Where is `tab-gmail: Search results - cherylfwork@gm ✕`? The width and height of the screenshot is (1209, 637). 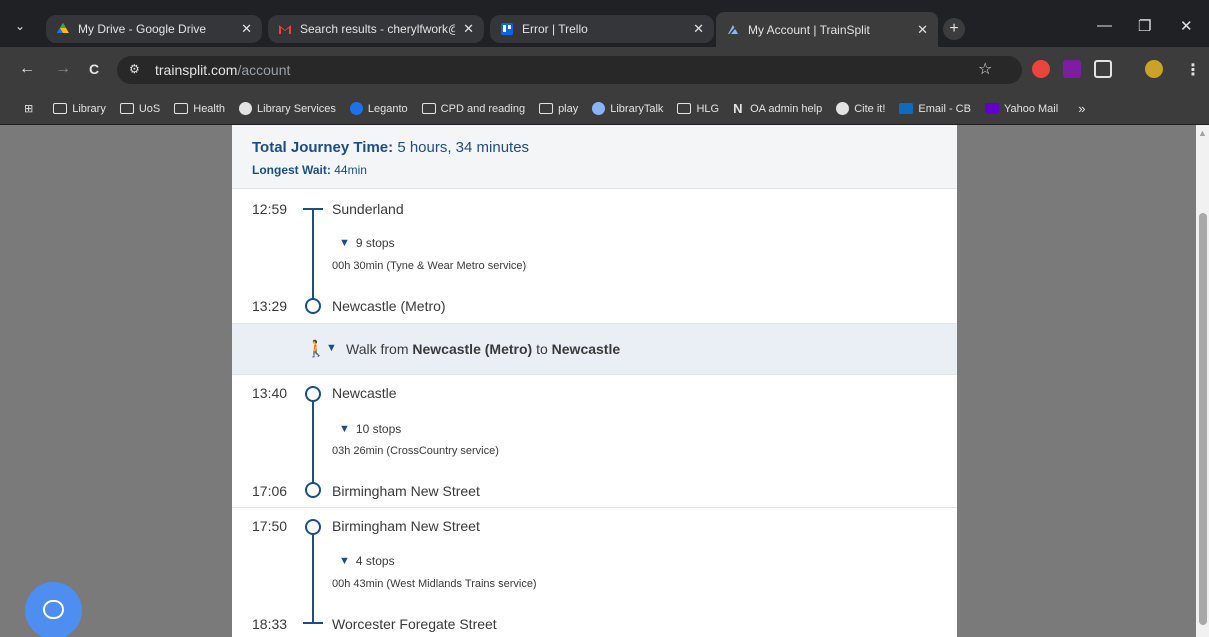
tab-gmail: Search results - cherylfwork@gm ✕ is located at coordinates (376, 29).